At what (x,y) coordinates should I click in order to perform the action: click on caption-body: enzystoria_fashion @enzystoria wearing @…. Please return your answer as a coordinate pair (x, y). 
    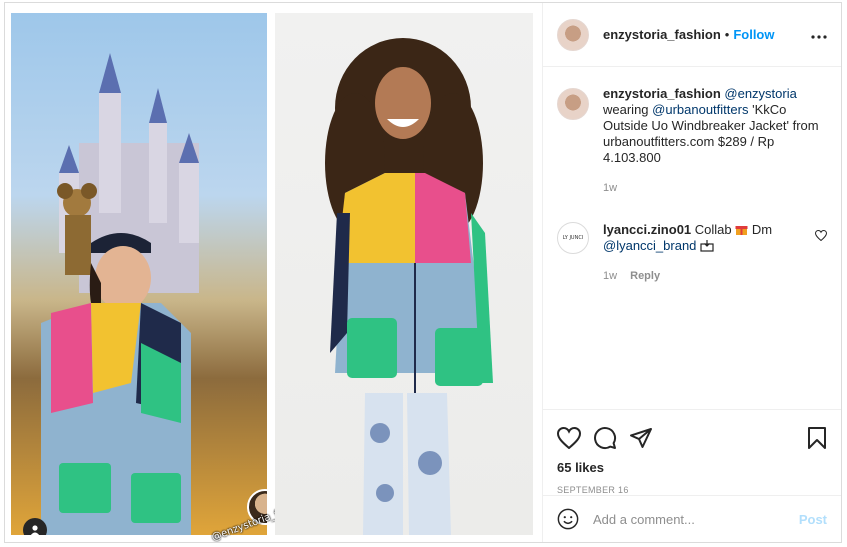
    Looking at the image, I should click on (713, 141).